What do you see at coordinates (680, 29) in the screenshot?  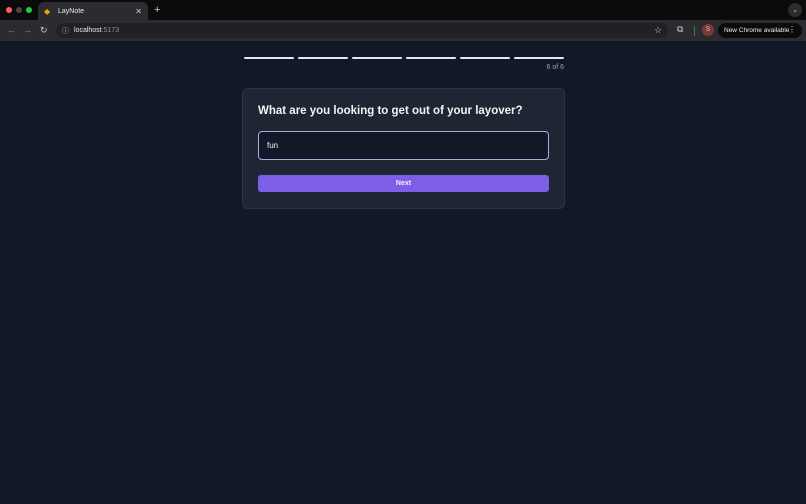 I see `extensions-puzzle-icon: ⧉` at bounding box center [680, 29].